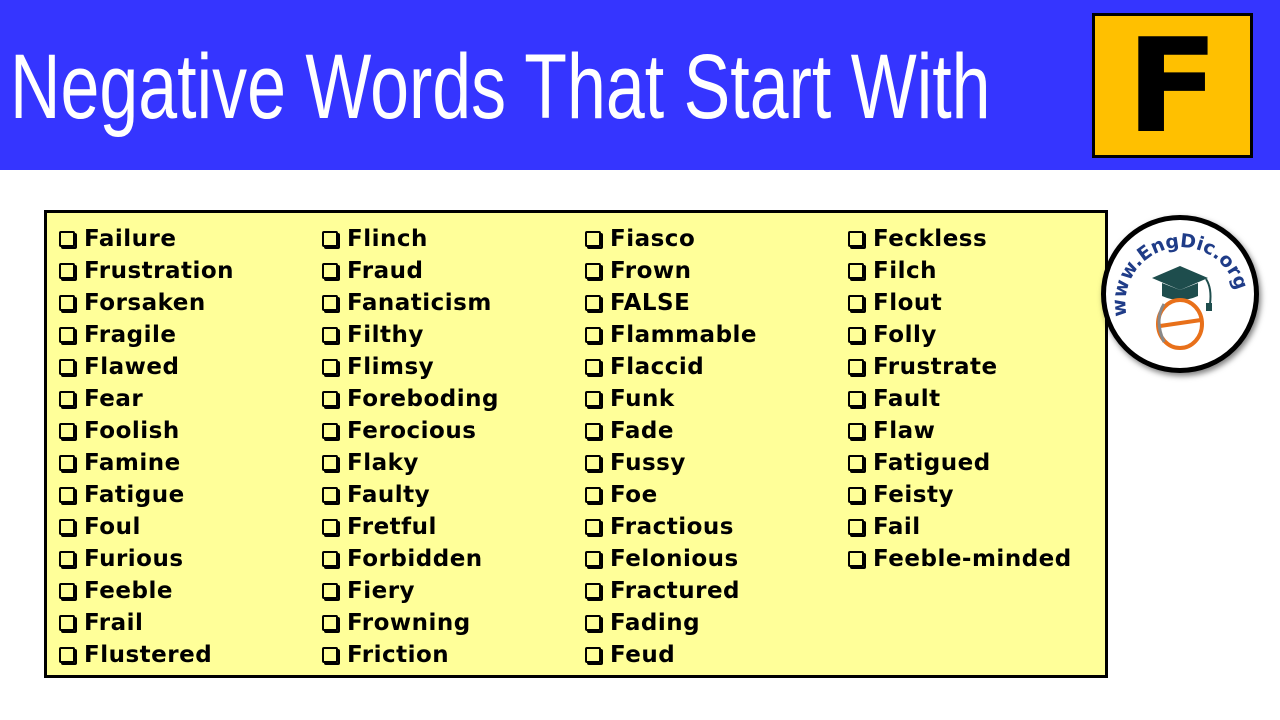 This screenshot has height=720, width=1280. I want to click on word-item: Filthy, so click(409, 335).